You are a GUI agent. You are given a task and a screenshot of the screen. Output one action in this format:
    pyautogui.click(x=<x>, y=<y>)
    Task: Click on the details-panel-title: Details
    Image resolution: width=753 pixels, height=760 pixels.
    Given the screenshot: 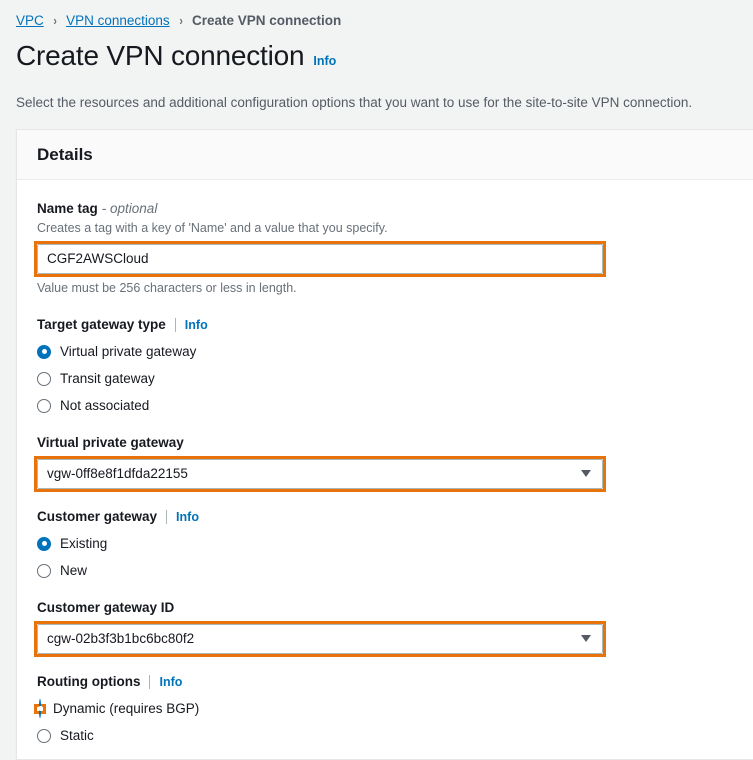 What is the action you would take?
    pyautogui.click(x=65, y=154)
    